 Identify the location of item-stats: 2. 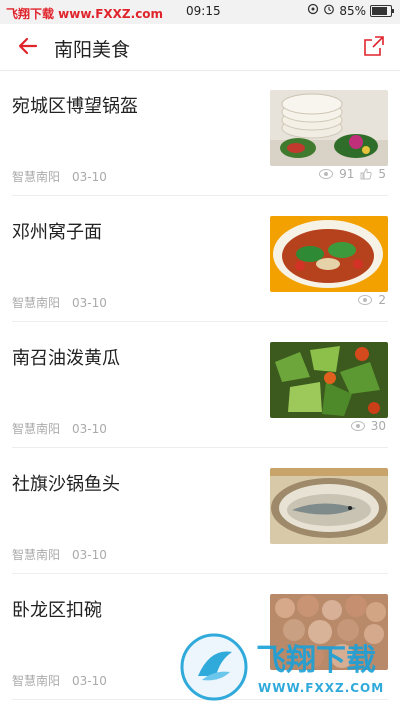
(372, 300).